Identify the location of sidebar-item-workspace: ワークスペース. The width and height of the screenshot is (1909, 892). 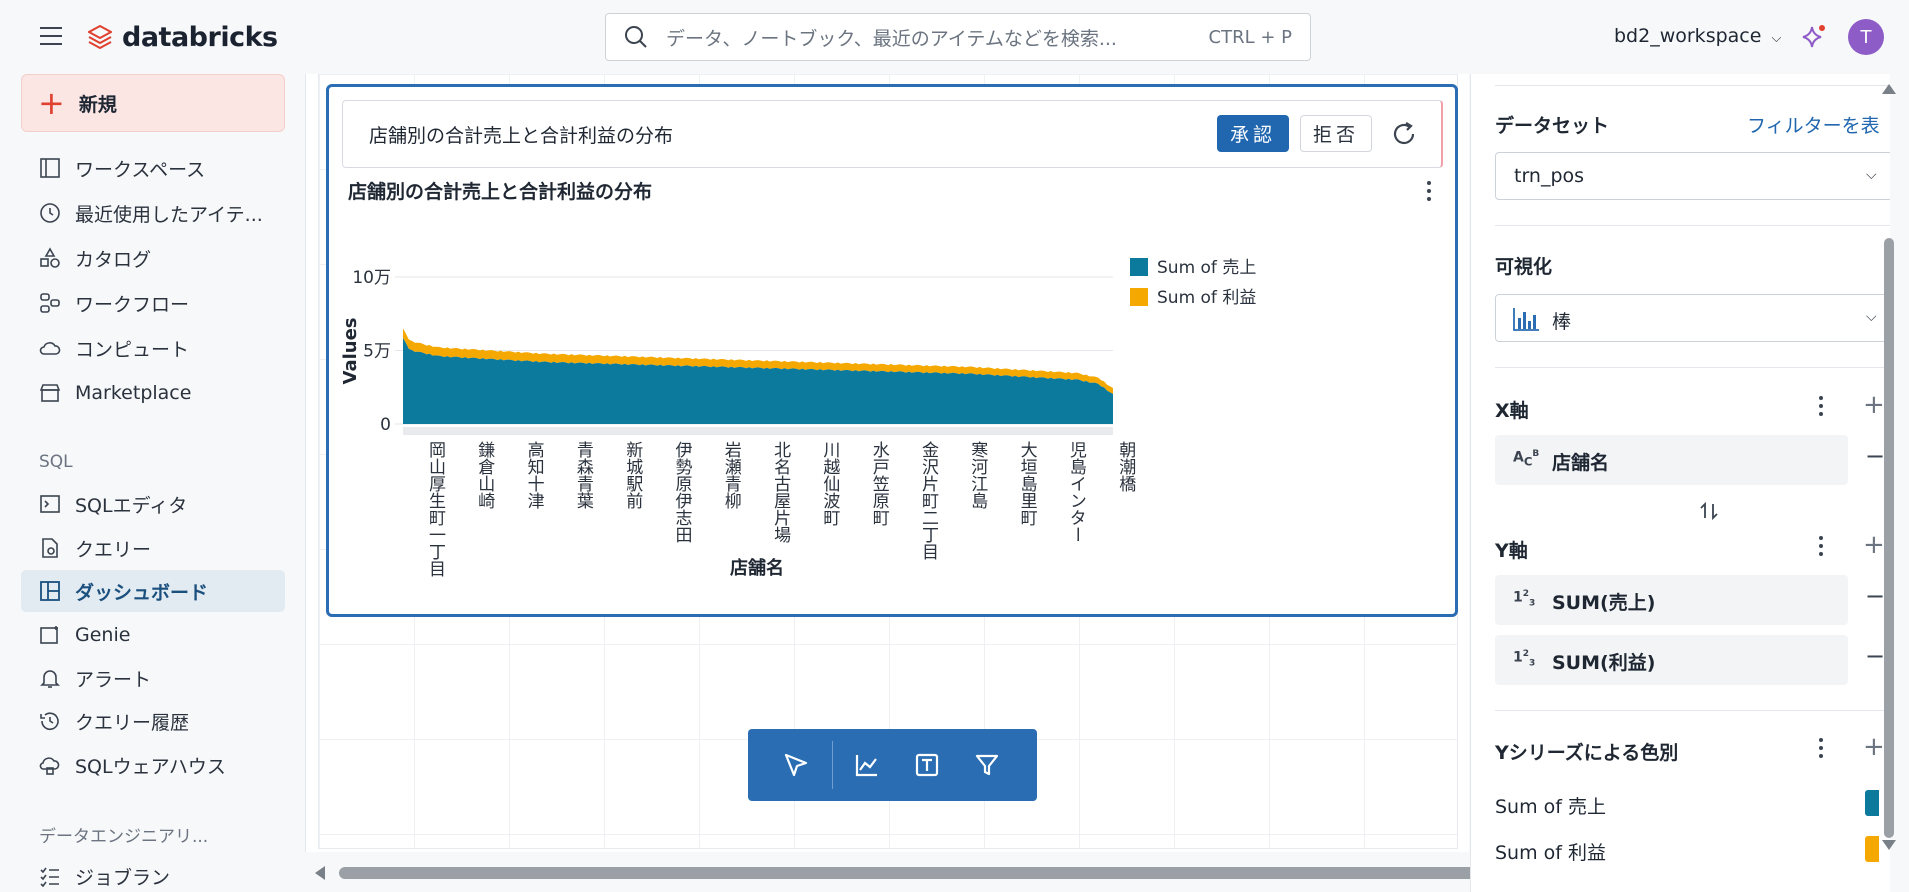
(153, 168).